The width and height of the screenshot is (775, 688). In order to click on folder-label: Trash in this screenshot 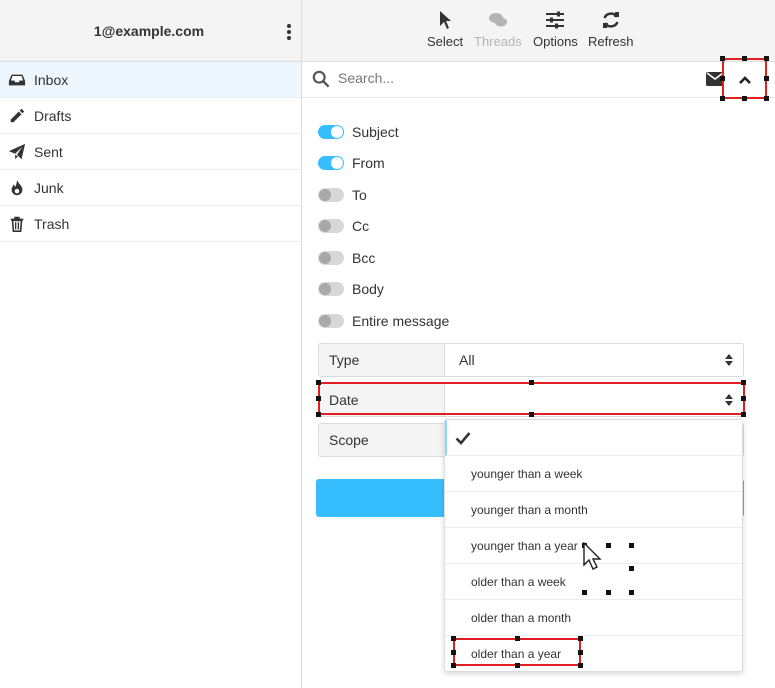, I will do `click(52, 223)`.